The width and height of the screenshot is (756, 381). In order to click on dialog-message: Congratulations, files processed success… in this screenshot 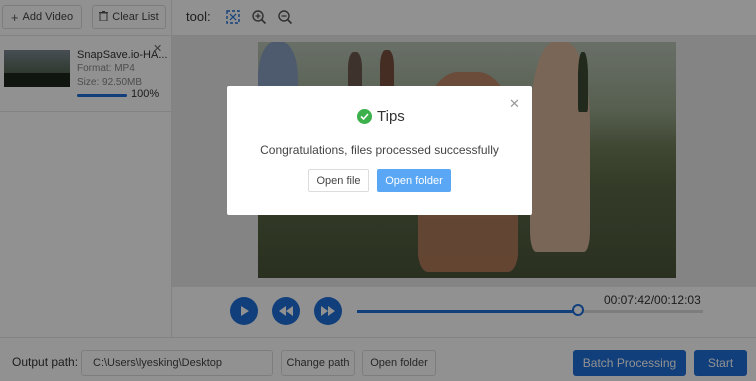, I will do `click(379, 150)`.